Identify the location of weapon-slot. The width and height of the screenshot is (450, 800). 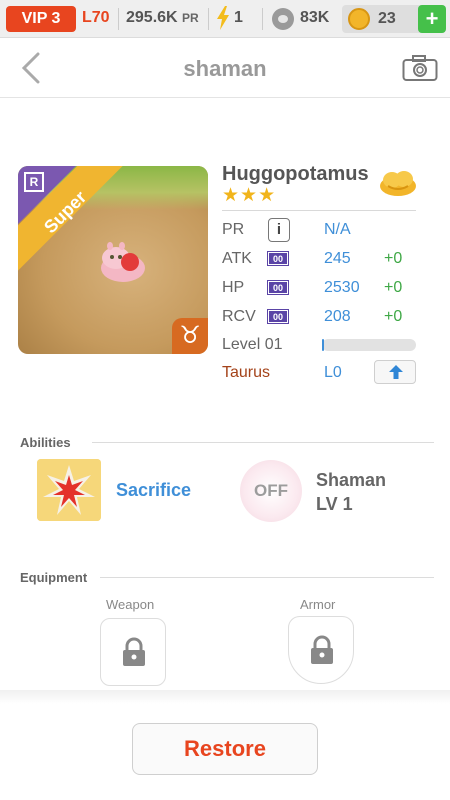
(133, 652).